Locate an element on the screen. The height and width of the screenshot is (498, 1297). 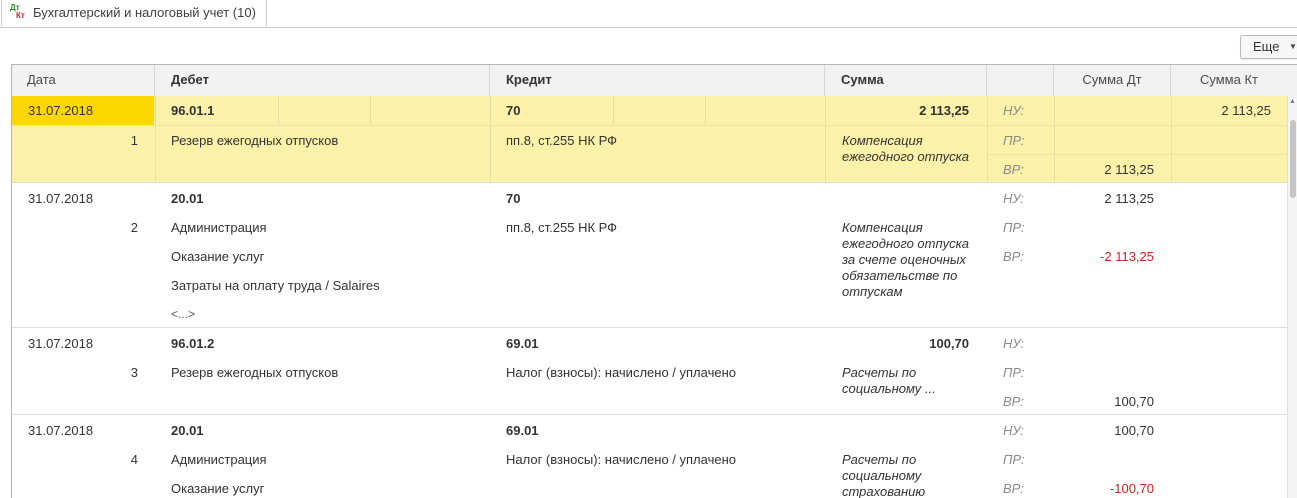
entry-content: Расчеты по социальному страхованию is located at coordinates (884, 475).